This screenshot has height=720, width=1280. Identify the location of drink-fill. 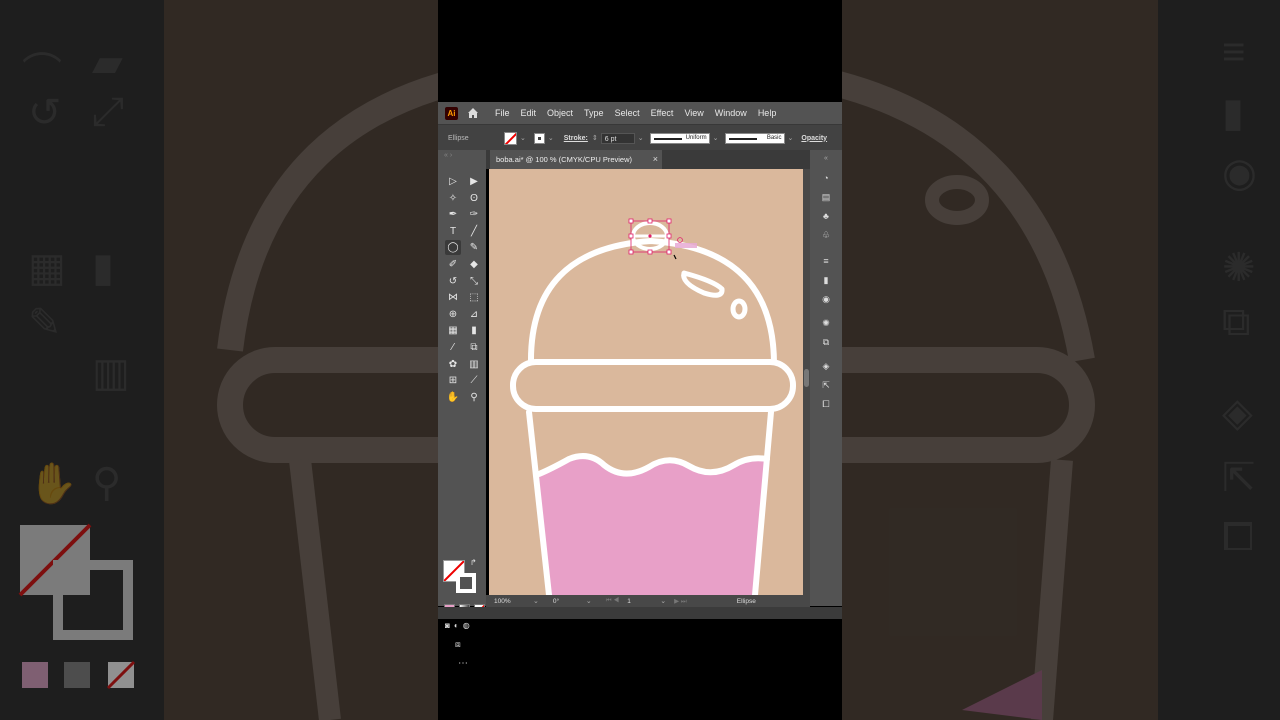
(653, 525).